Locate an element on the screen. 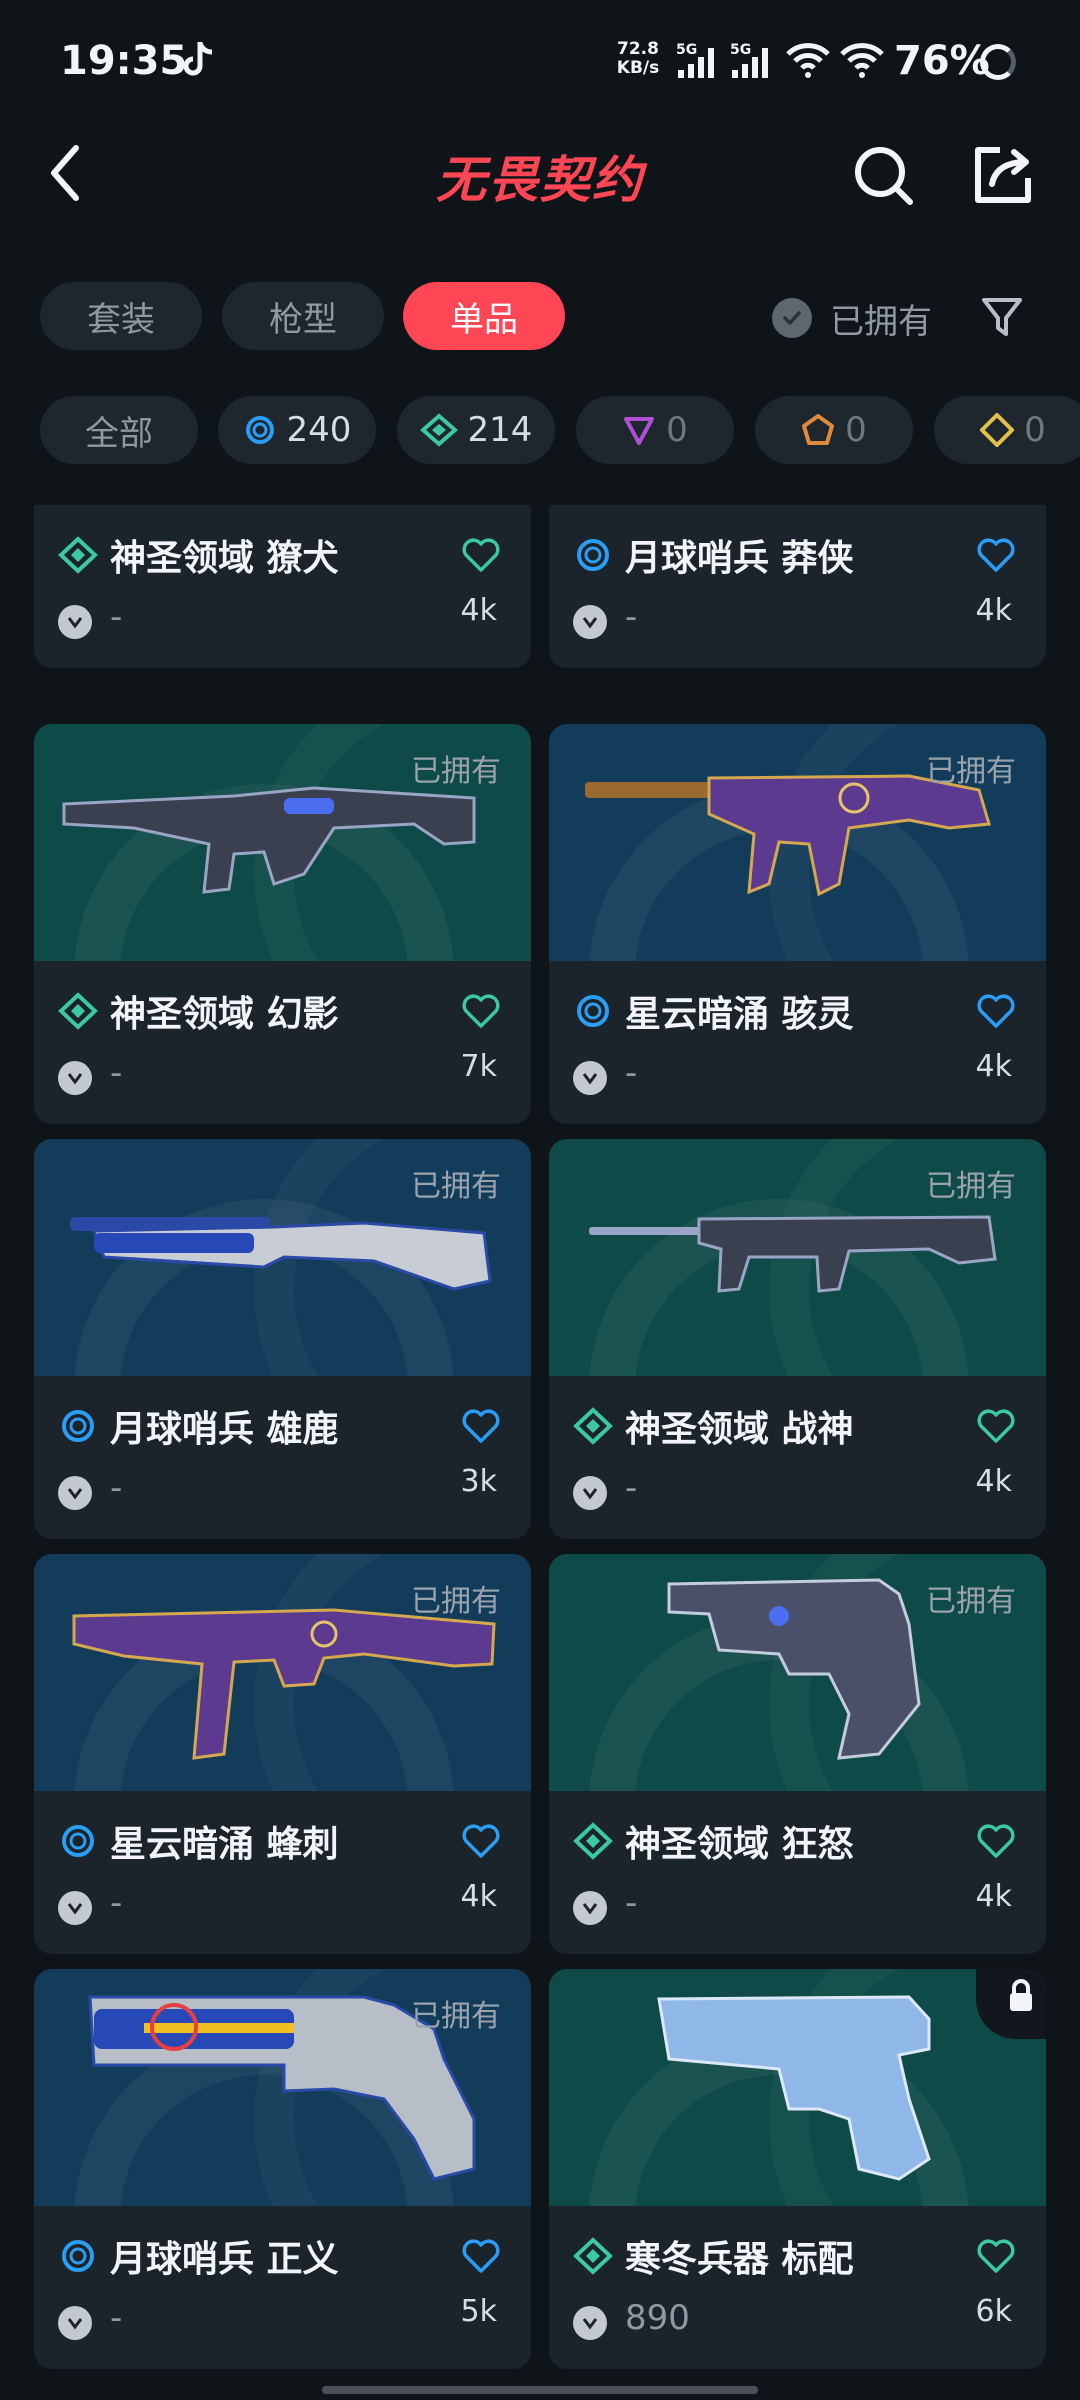 This screenshot has height=2400, width=1080. skin-name: 月球哨兵 莽侠 is located at coordinates (739, 558).